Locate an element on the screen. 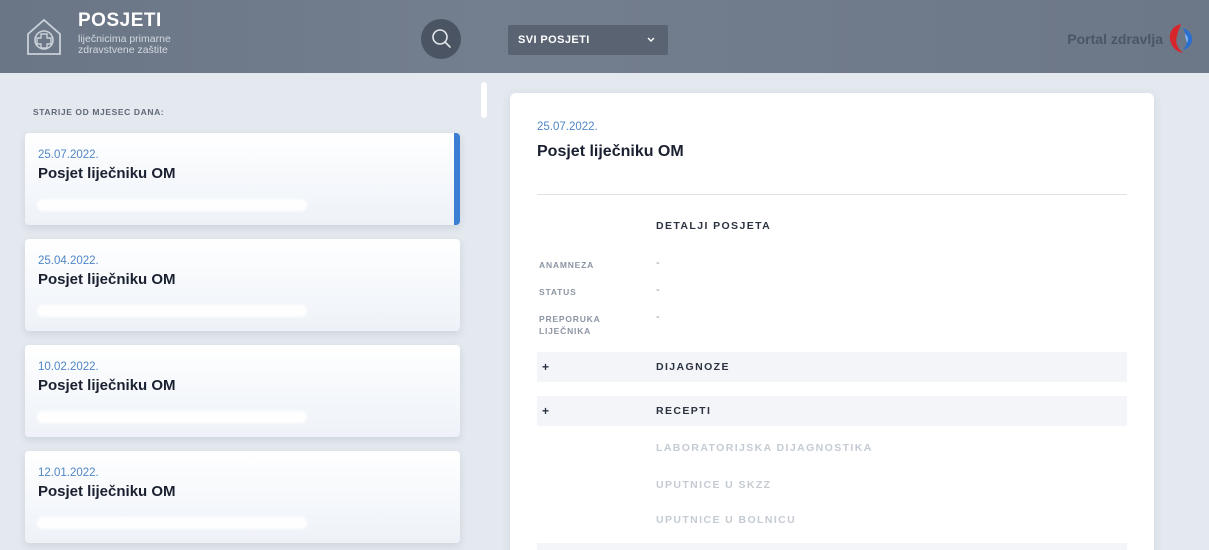 This screenshot has height=550, width=1209. search-icon is located at coordinates (441, 38).